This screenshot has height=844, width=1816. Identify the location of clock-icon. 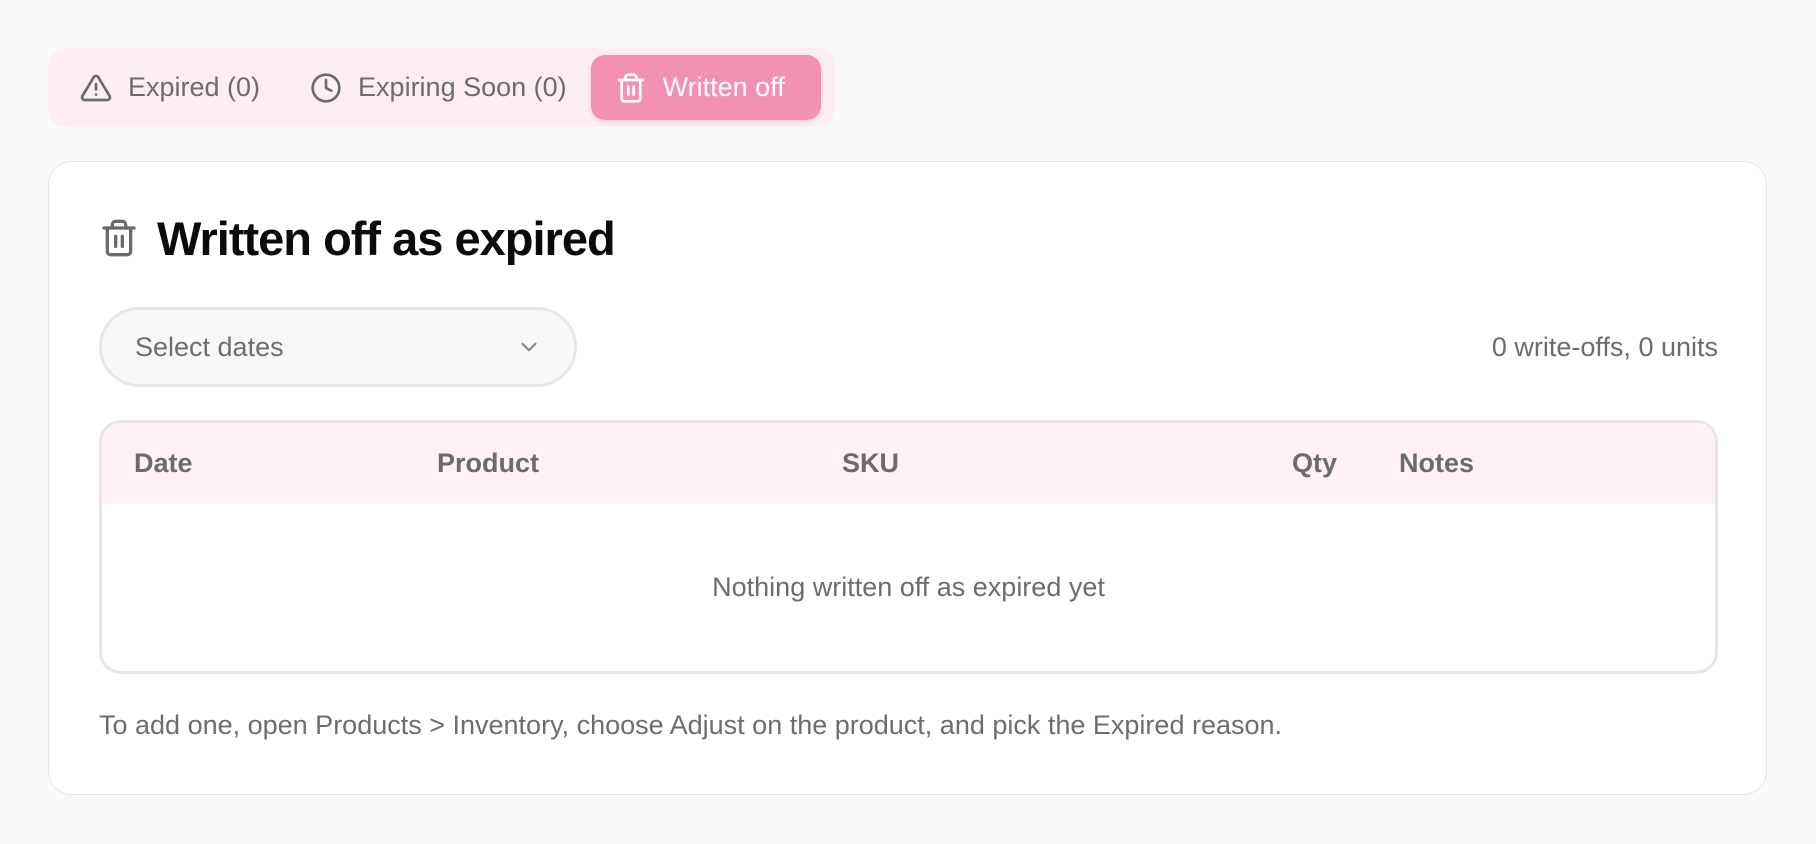
(326, 88).